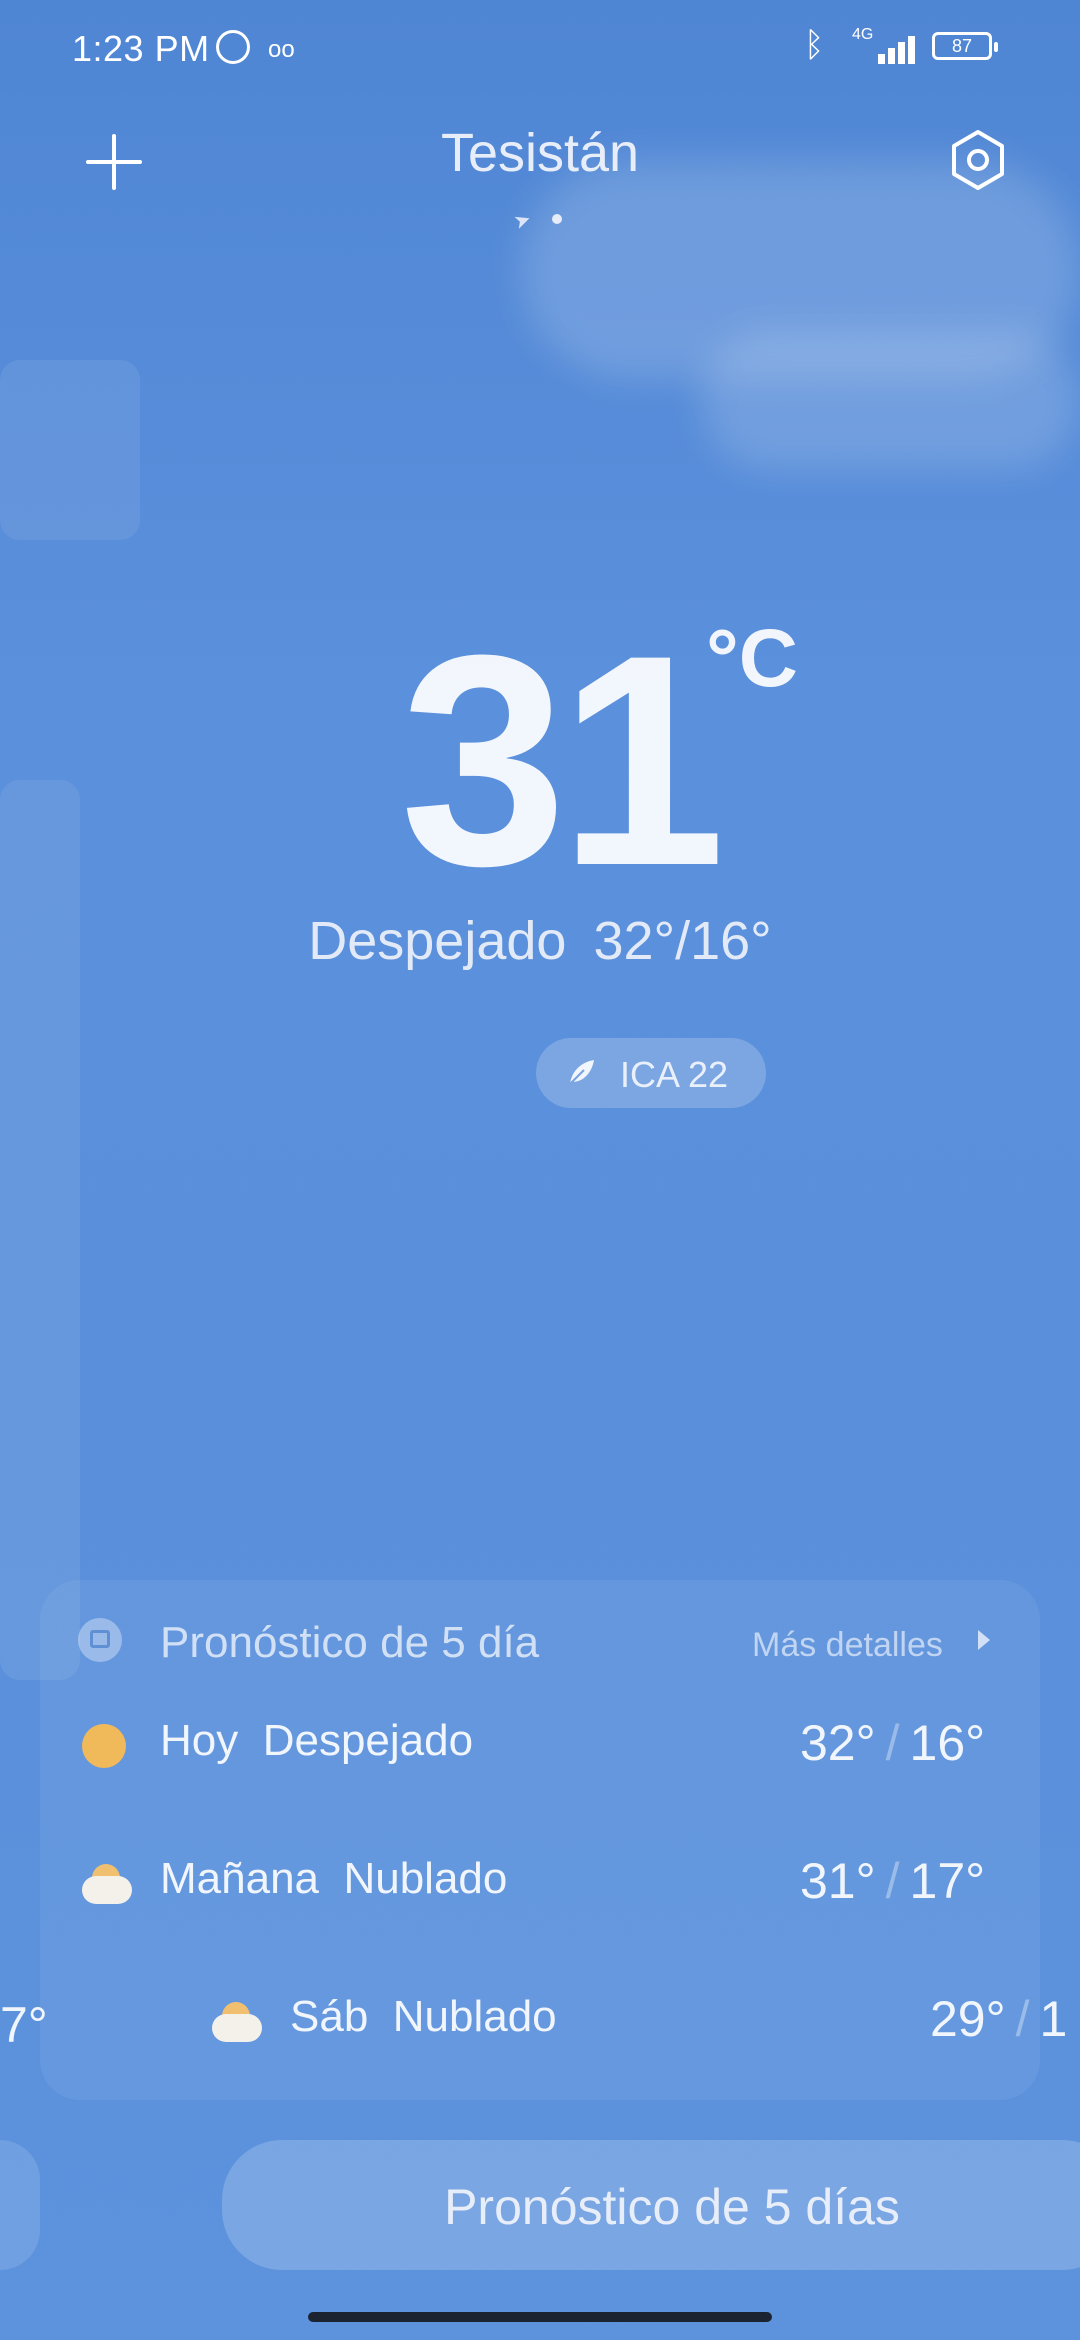  I want to click on home-indicator, so click(540, 2317).